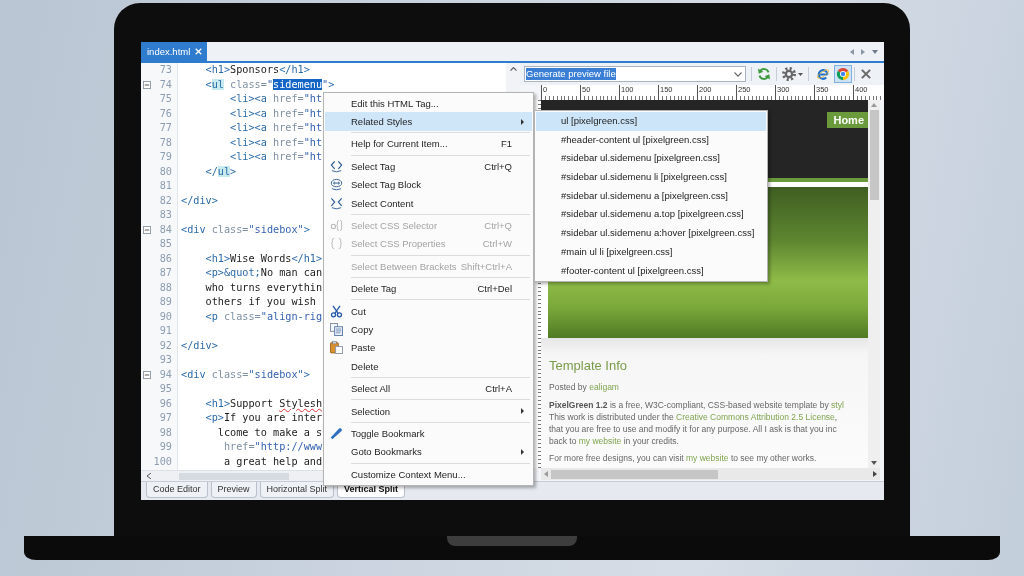 The height and width of the screenshot is (576, 1024). Describe the element at coordinates (764, 74) in the screenshot. I see `refresh-icon` at that location.